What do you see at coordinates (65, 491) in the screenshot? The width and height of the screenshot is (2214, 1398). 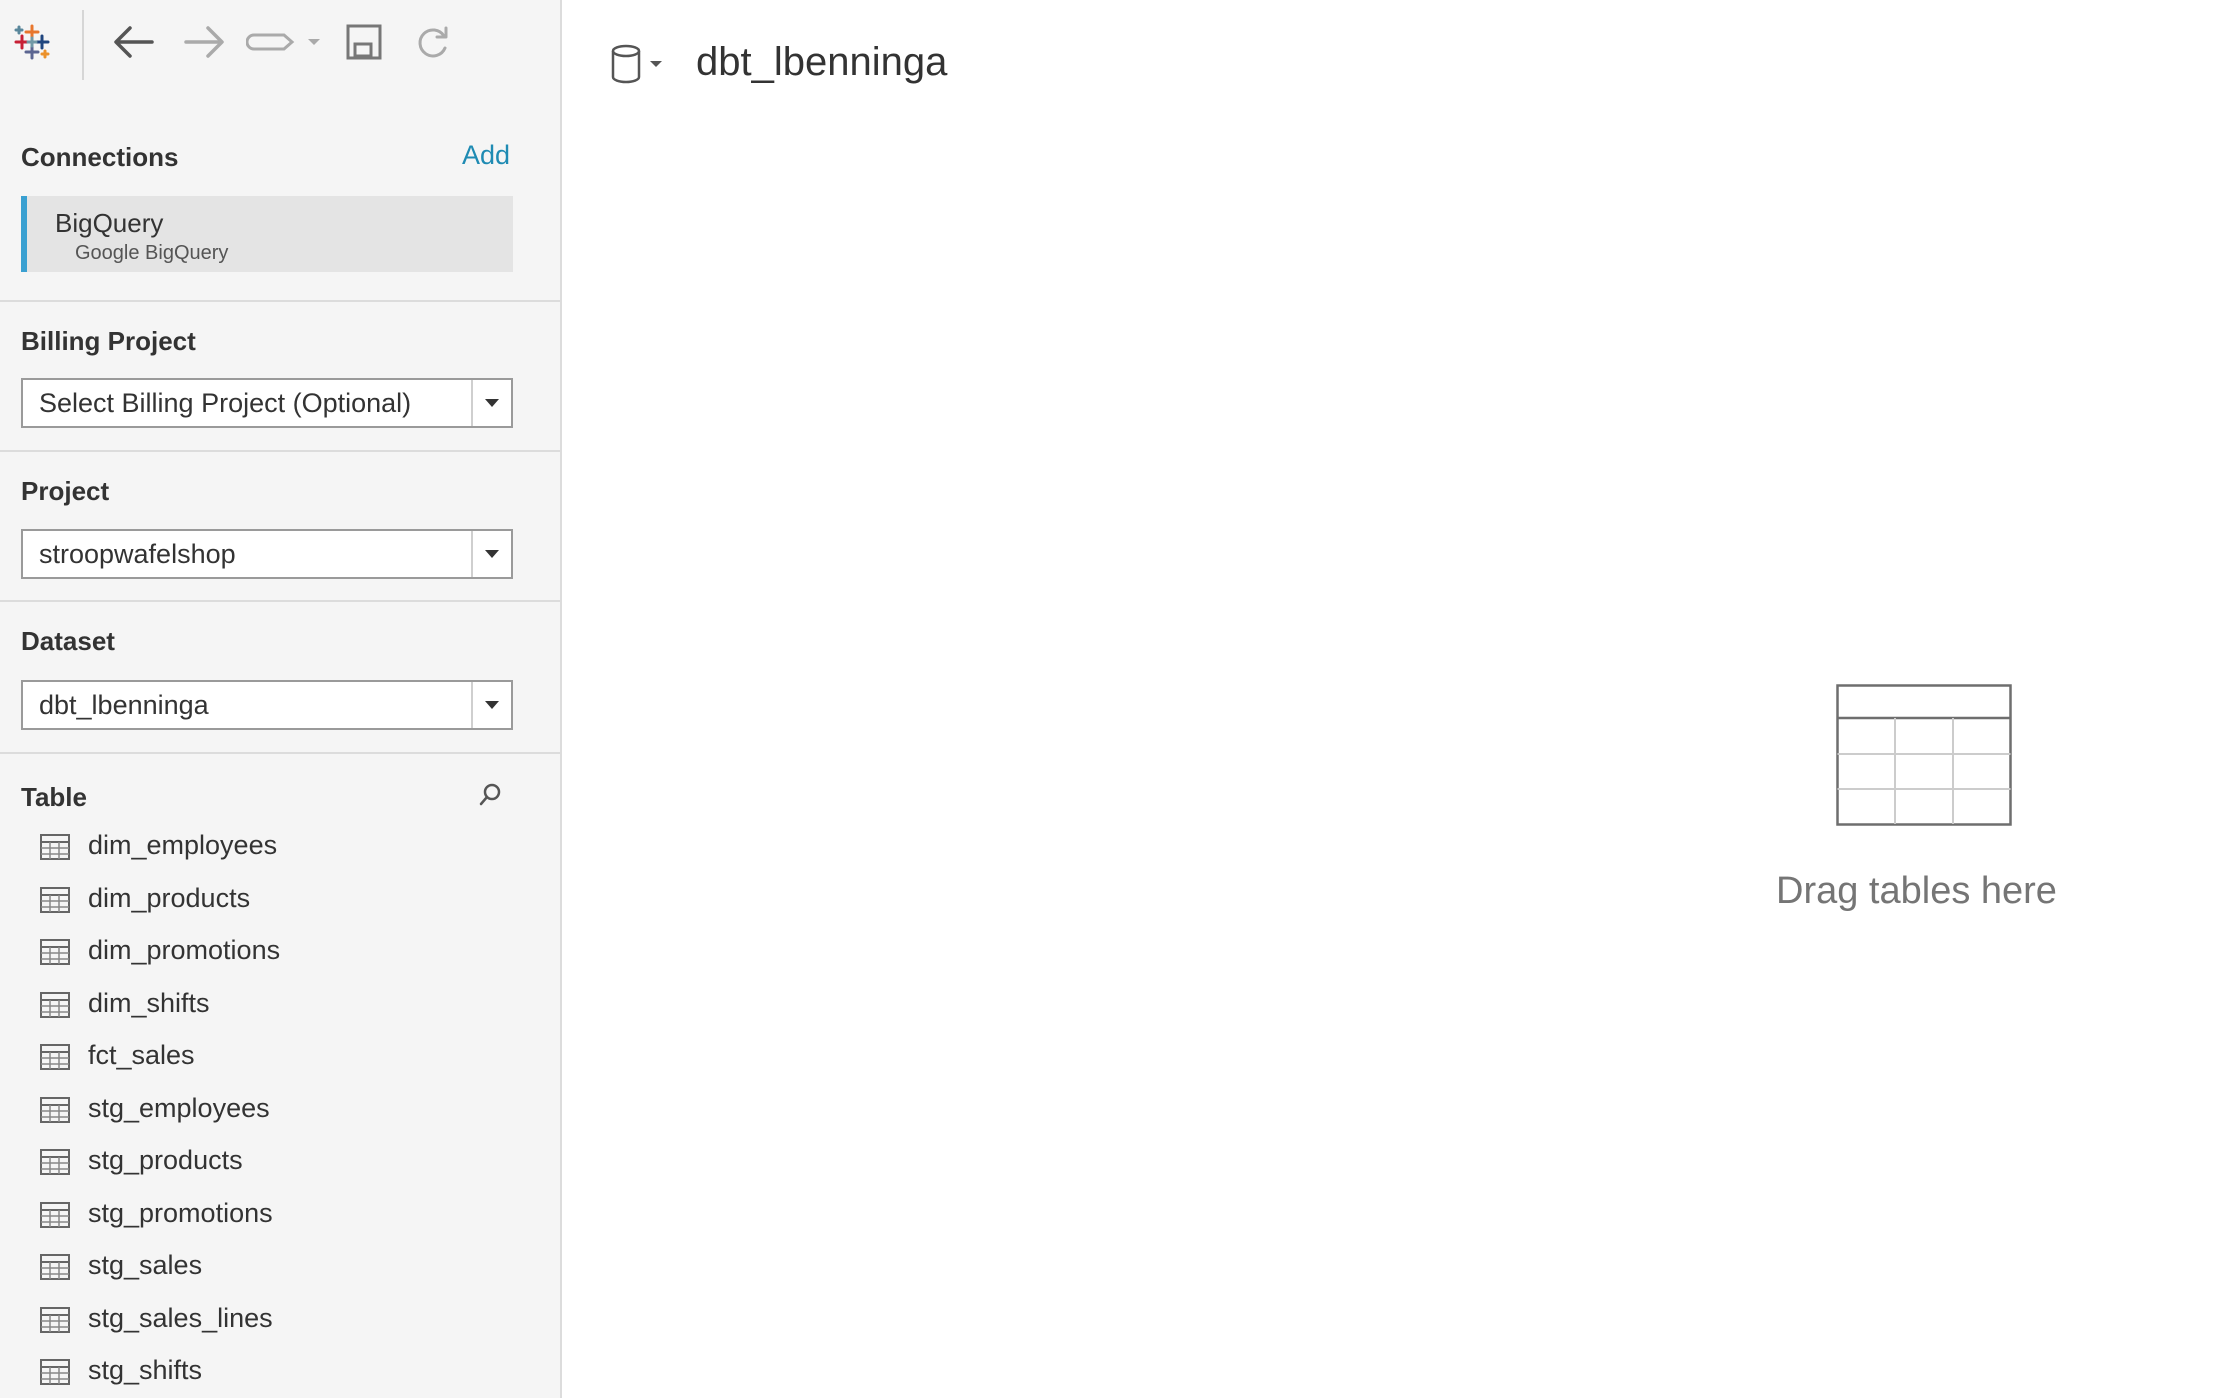 I see `project-heading: Project` at bounding box center [65, 491].